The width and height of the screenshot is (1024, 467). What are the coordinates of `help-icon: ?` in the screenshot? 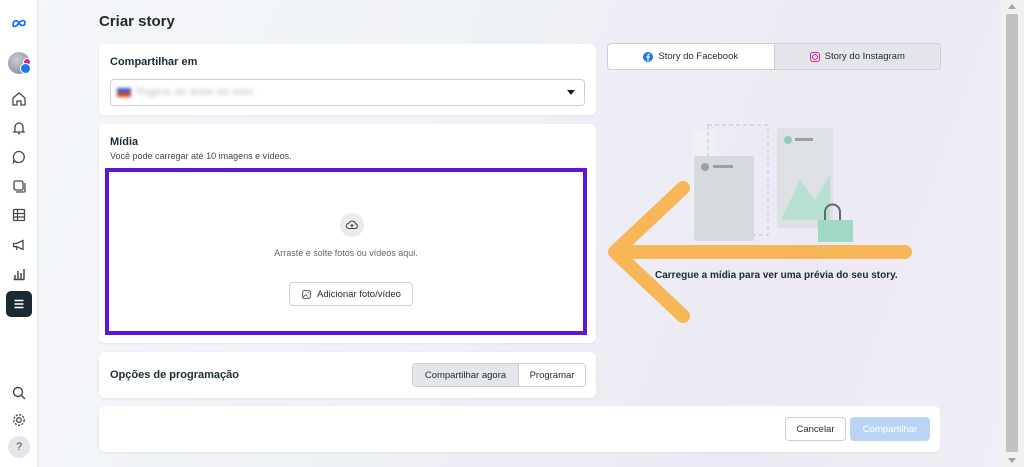 It's located at (19, 447).